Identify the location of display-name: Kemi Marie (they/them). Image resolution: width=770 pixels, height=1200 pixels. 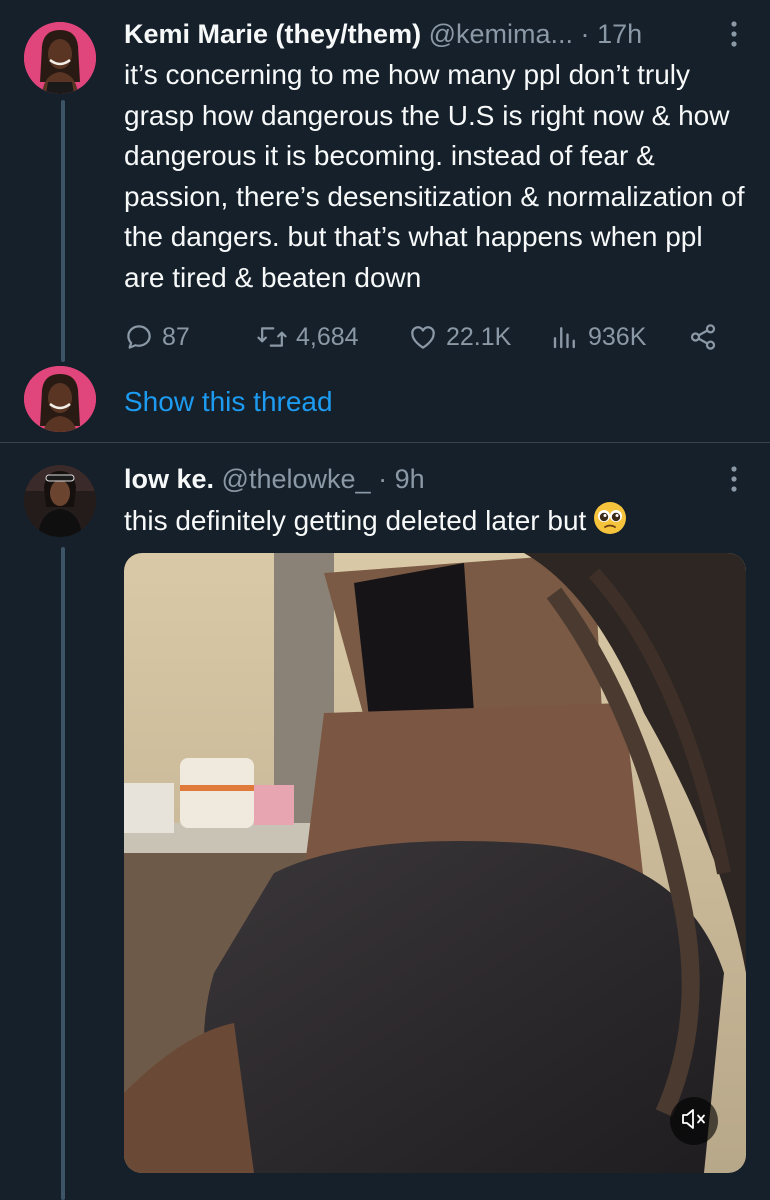
(272, 34).